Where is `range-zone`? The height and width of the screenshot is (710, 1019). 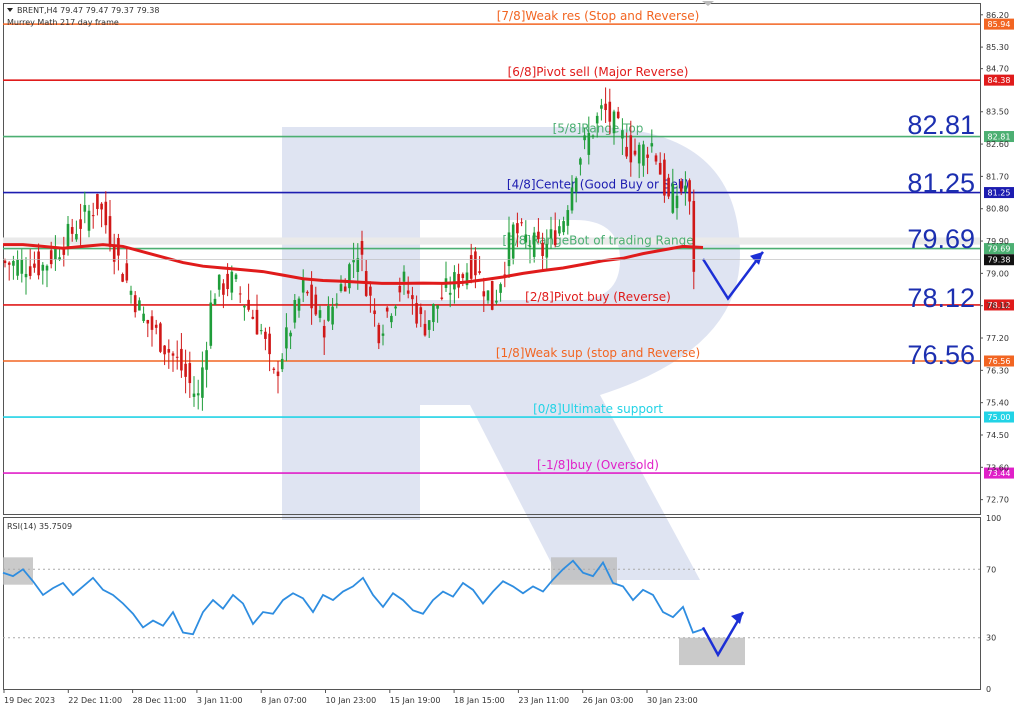 range-zone is located at coordinates (491, 241).